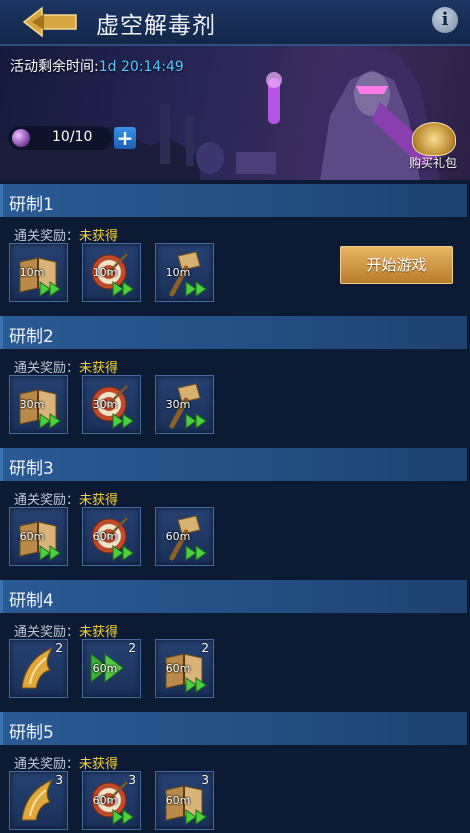  What do you see at coordinates (396, 265) in the screenshot?
I see `start-game-button: 开始游戏` at bounding box center [396, 265].